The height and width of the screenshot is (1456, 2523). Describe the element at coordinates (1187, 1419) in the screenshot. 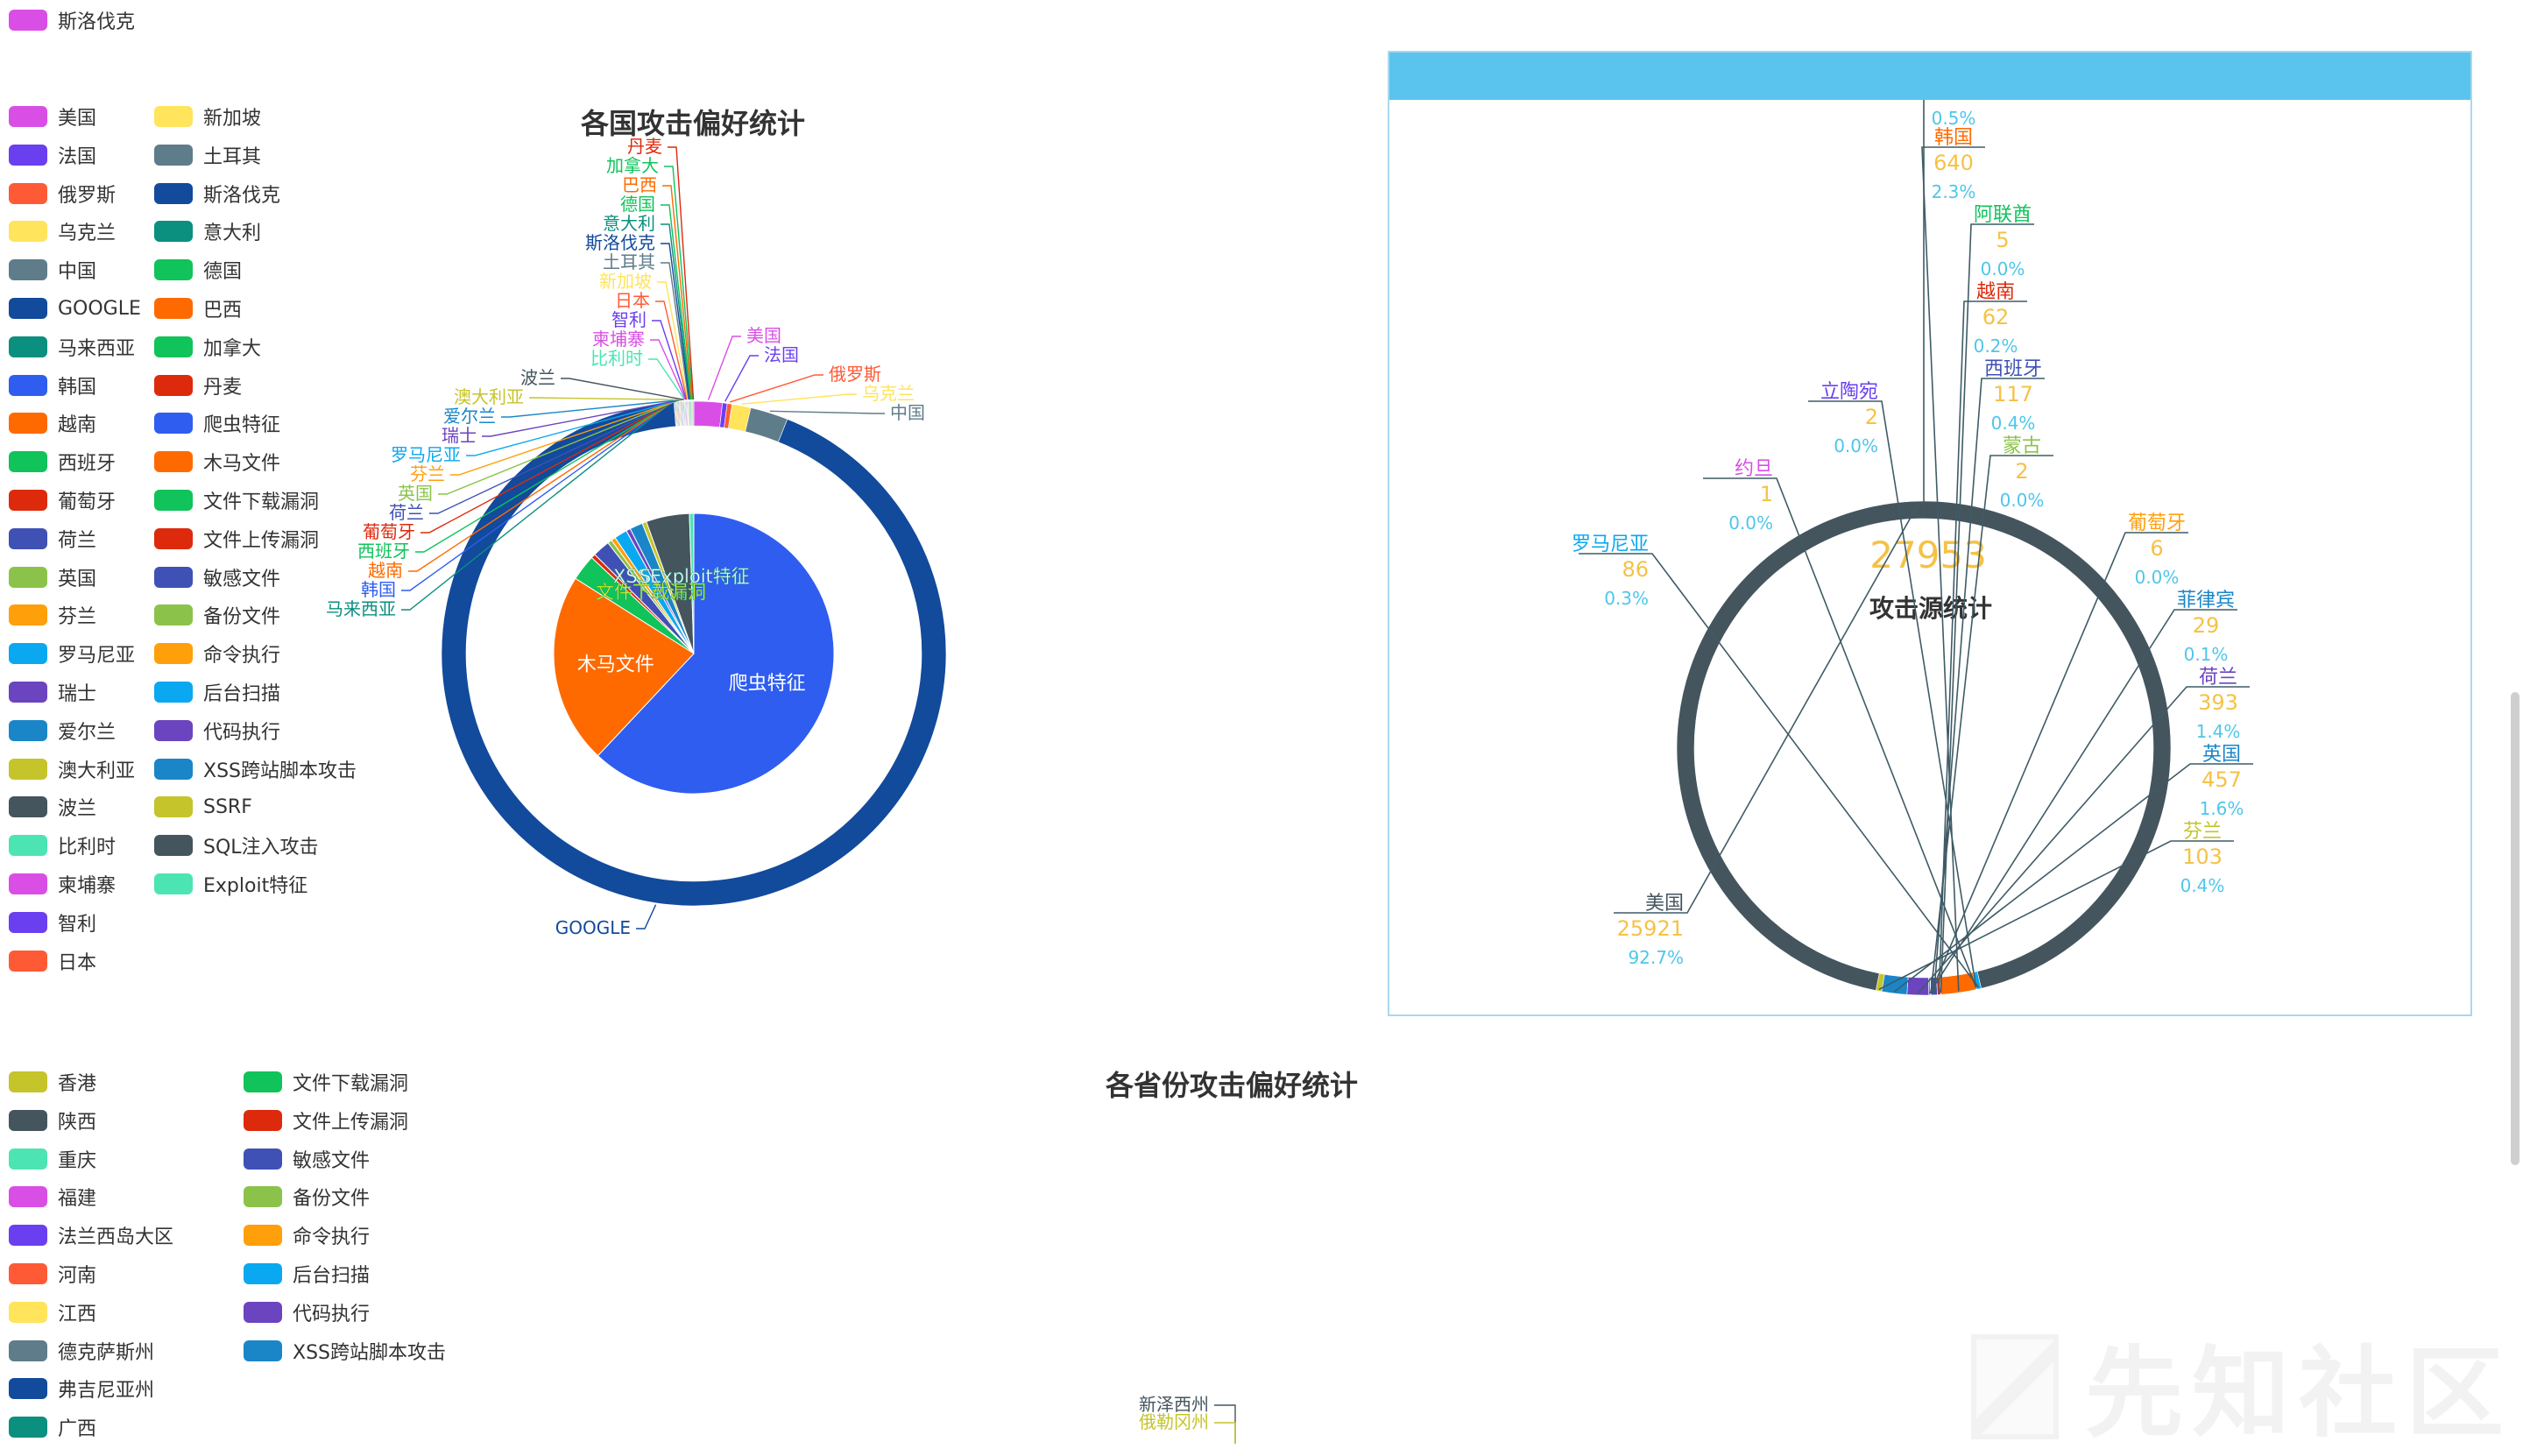

I see `province-chart-labels: 新泽西州俄勒冈州` at that location.